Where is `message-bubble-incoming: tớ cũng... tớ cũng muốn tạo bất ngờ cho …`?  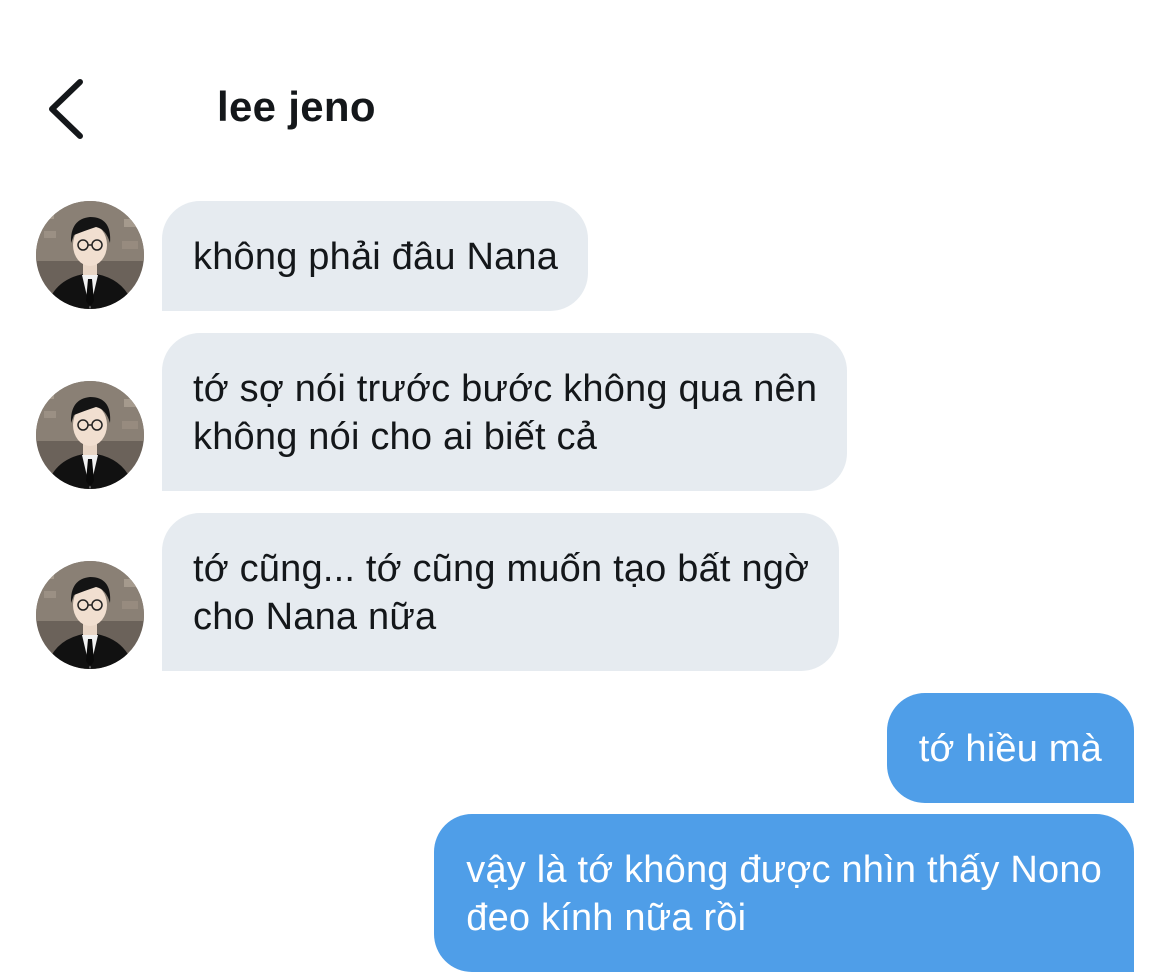 message-bubble-incoming: tớ cũng... tớ cũng muốn tạo bất ngờ cho … is located at coordinates (501, 592).